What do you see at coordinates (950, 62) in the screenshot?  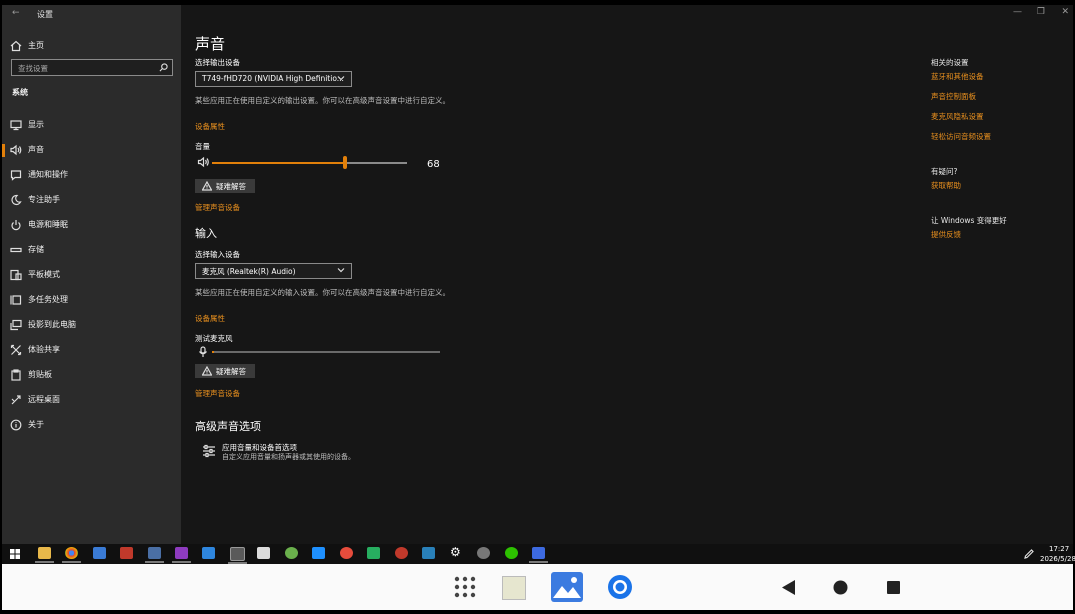 I see `related-settings-title: 相关的设置` at bounding box center [950, 62].